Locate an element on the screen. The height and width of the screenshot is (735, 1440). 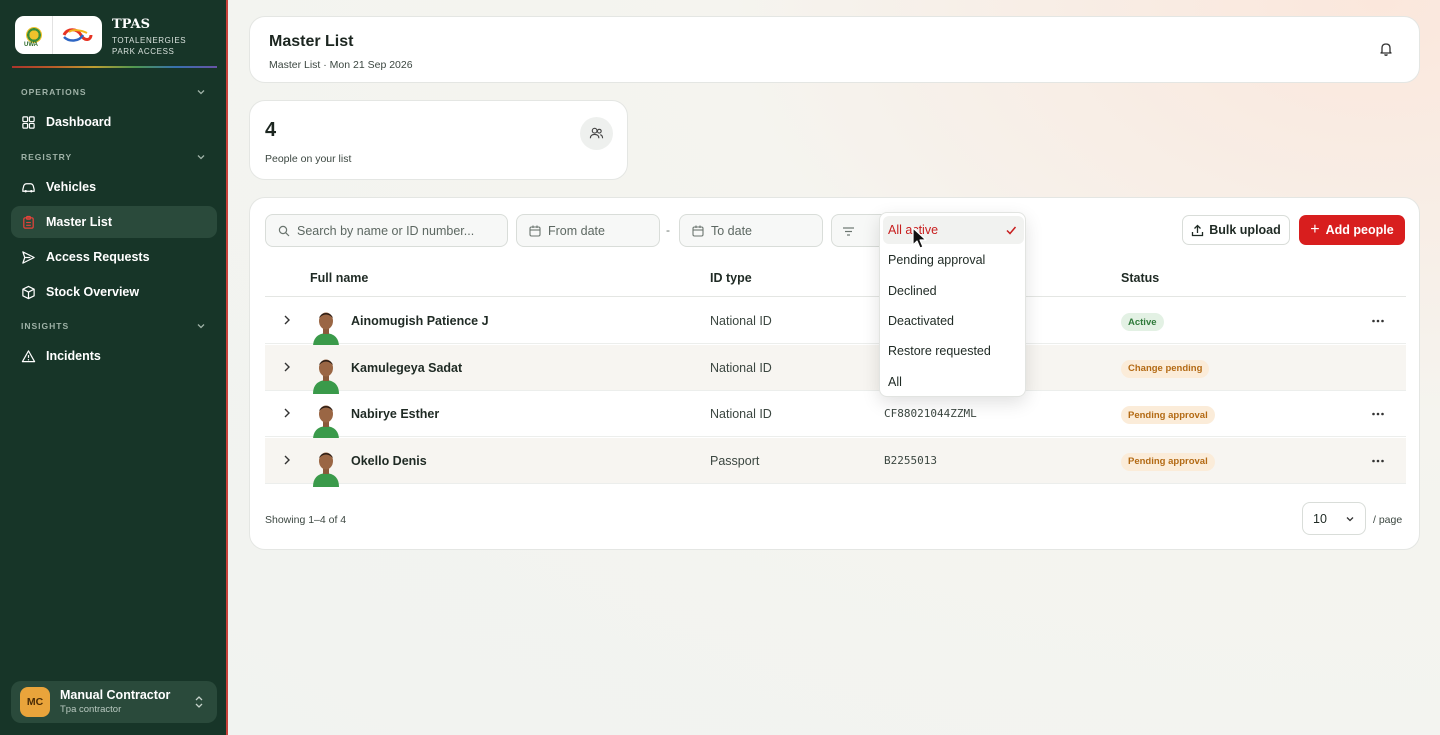
people-count-card: 4 People on your list is located at coordinates (438, 140).